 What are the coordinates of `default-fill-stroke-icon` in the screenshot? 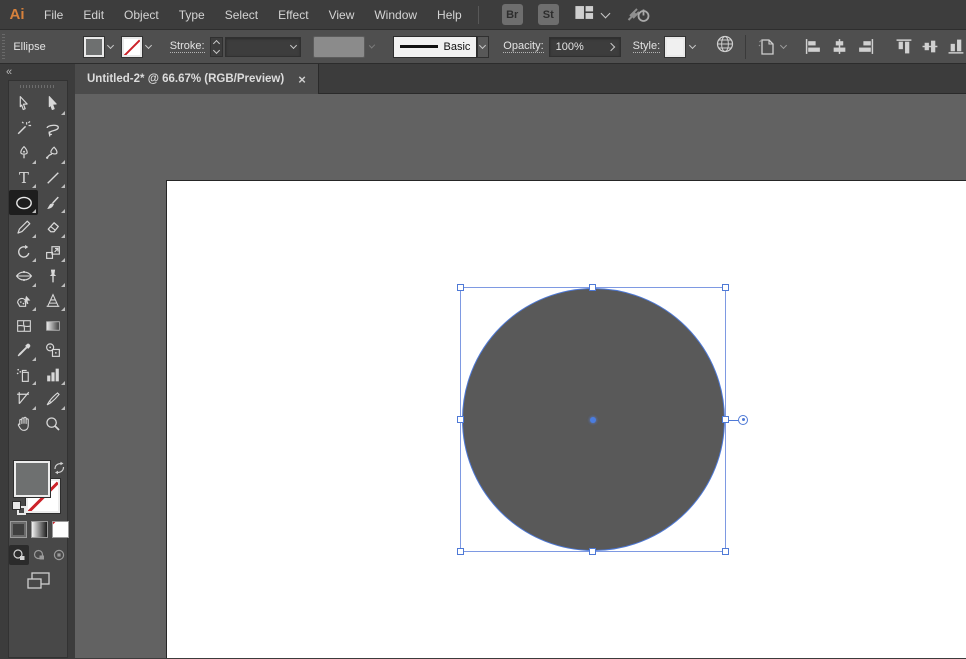 It's located at (19, 508).